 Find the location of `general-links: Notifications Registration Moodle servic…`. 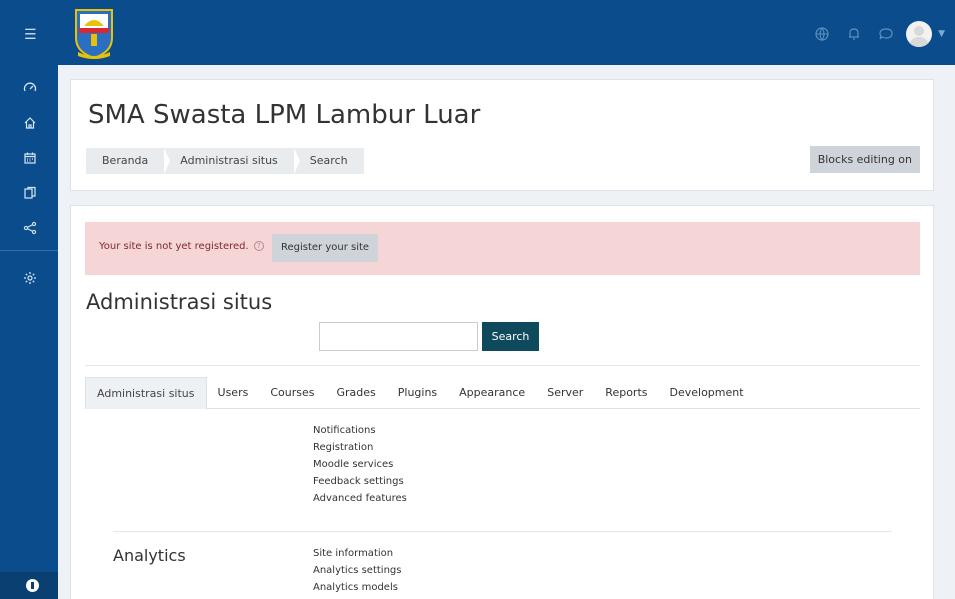

general-links: Notifications Registration Moodle servic… is located at coordinates (360, 464).